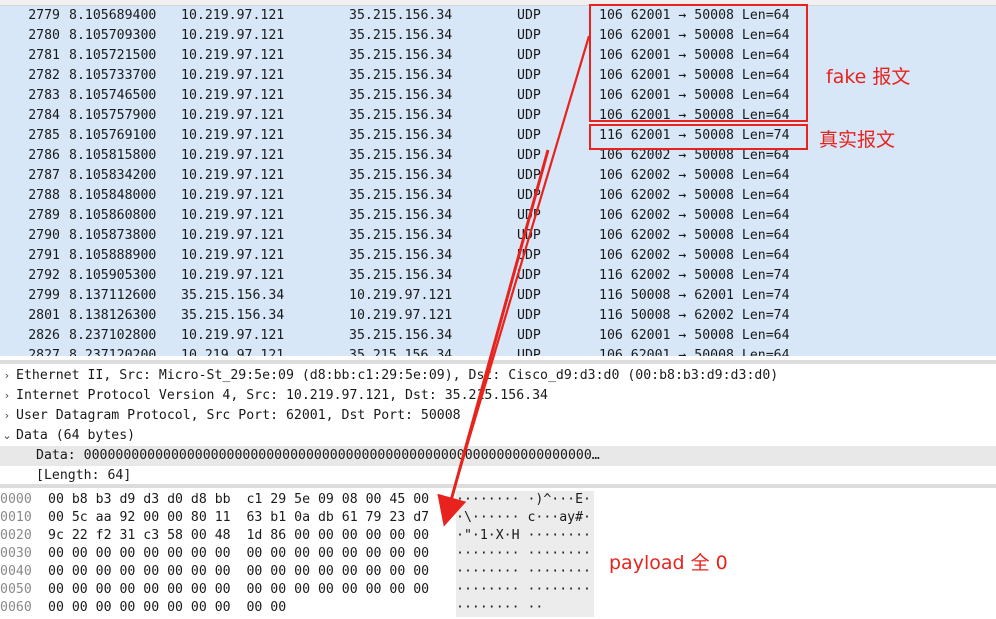  Describe the element at coordinates (493, 338) in the screenshot. I see `annotation-arrow-thick` at that location.